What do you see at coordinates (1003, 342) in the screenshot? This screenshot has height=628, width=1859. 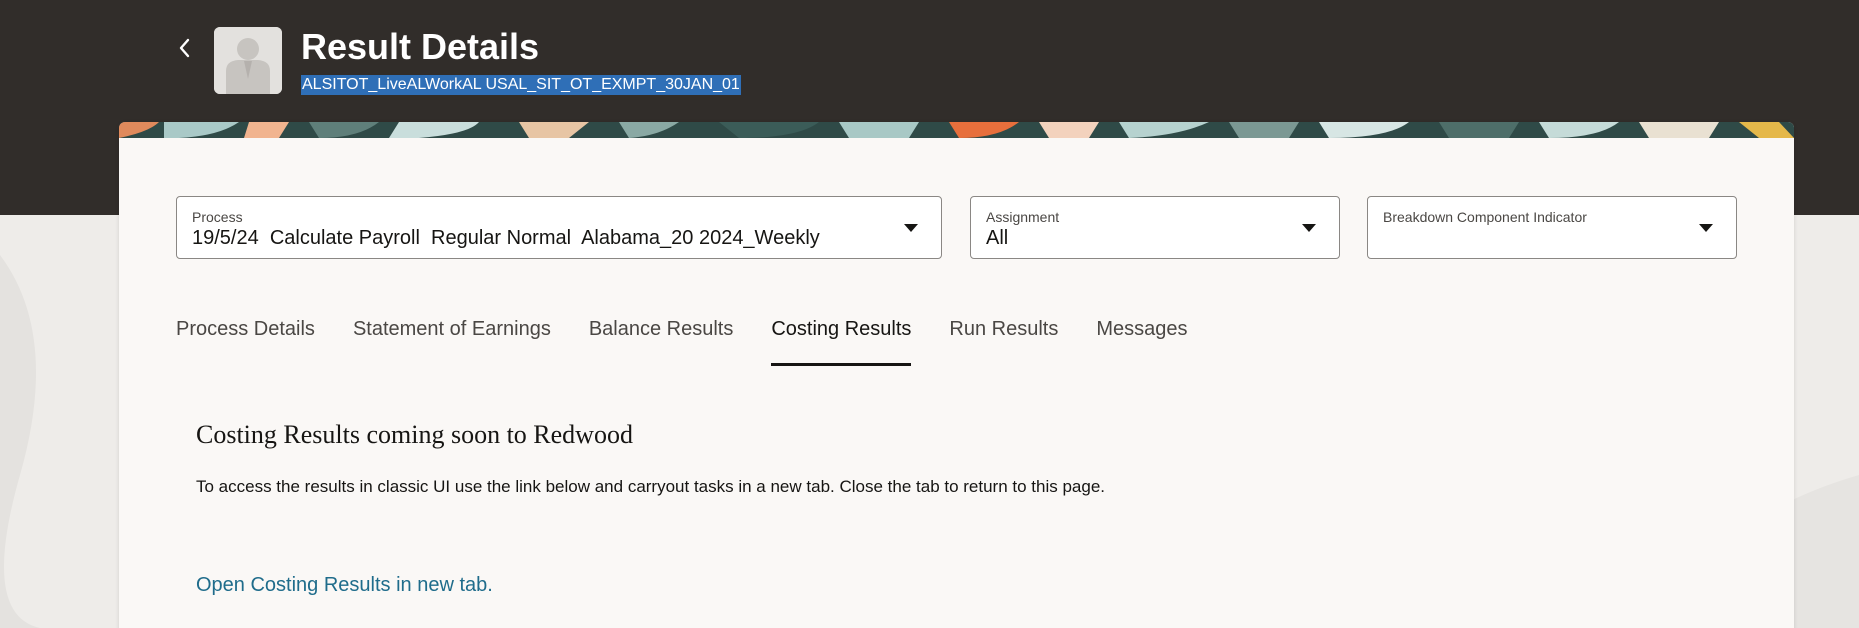 I see `tab-run-results: Run Results` at bounding box center [1003, 342].